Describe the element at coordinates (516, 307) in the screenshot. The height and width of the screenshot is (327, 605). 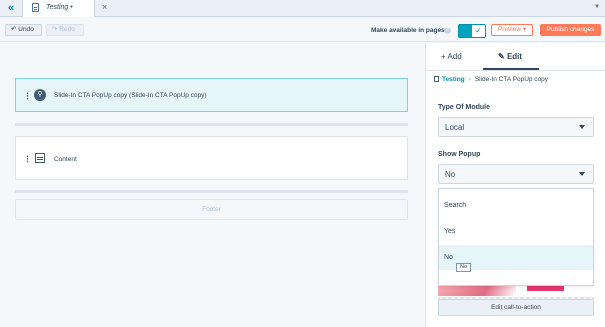
I see `edit-call-to-action-button: Edit call-to-action` at that location.